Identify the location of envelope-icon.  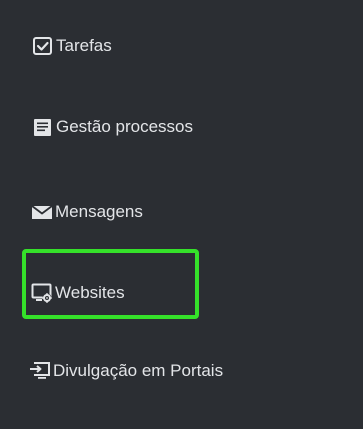
(42, 212).